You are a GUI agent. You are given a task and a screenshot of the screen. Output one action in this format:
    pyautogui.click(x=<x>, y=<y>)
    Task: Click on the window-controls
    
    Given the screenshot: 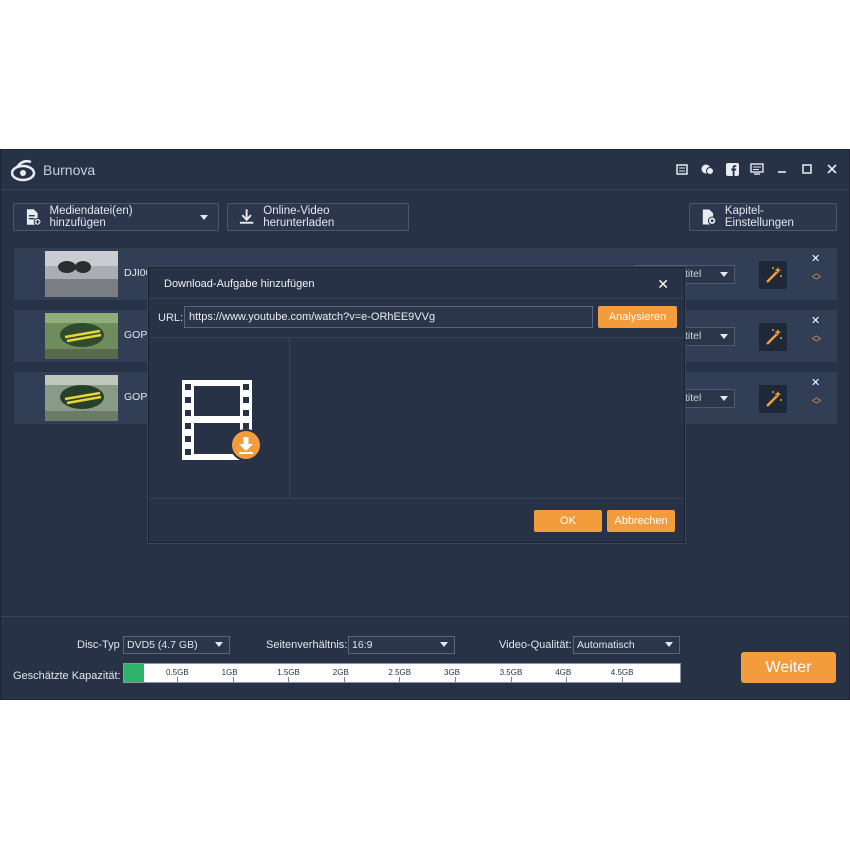 What is the action you would take?
    pyautogui.click(x=757, y=169)
    